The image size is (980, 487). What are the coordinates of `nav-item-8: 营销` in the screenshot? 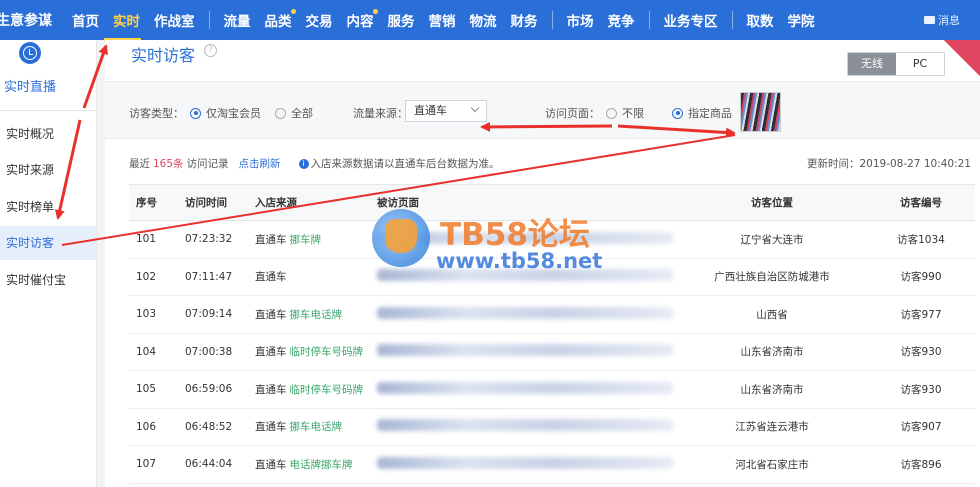 It's located at (442, 20).